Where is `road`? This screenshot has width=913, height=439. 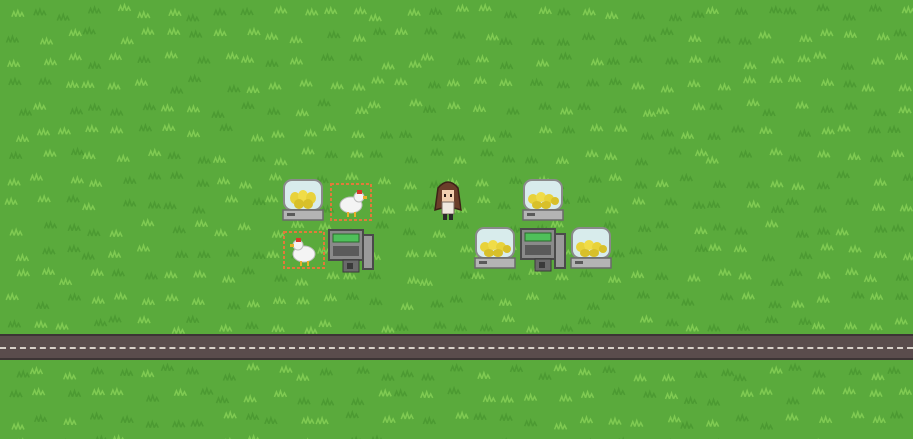
road is located at coordinates (456, 347).